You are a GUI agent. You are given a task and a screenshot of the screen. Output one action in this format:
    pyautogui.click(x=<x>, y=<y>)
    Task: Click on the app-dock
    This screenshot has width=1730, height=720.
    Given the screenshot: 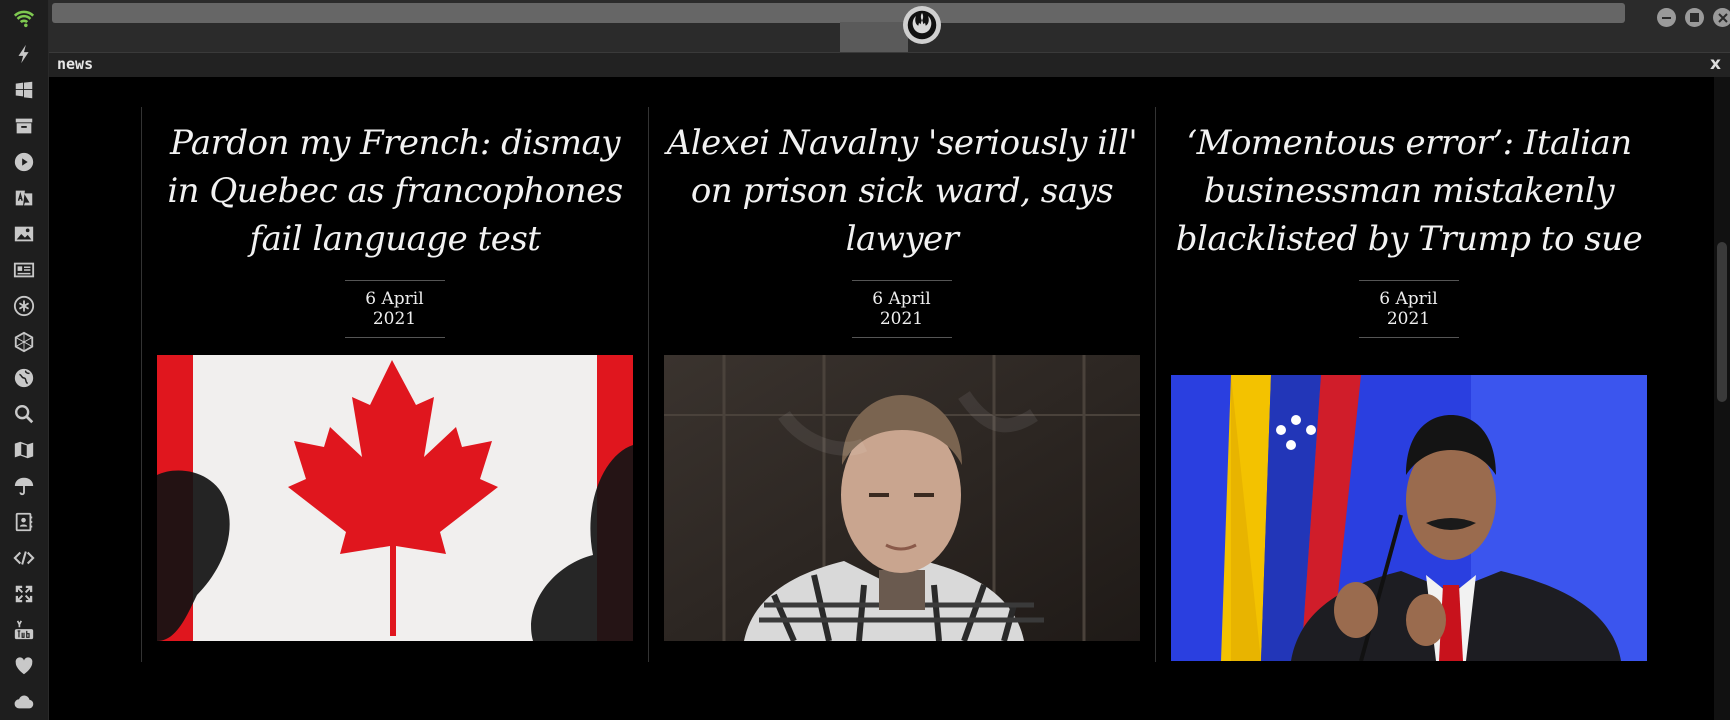 What is the action you would take?
    pyautogui.click(x=24, y=360)
    